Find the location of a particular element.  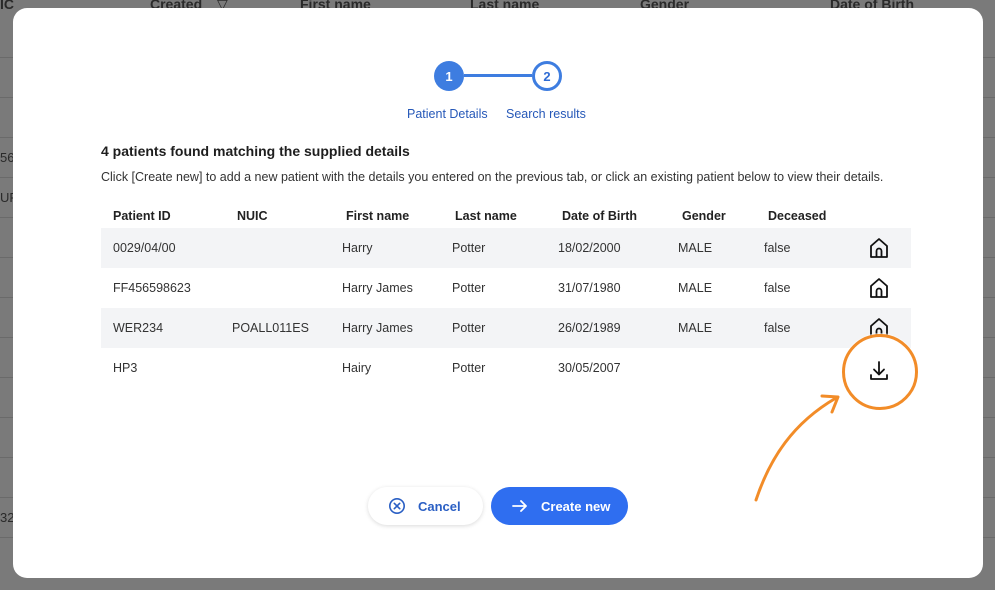

cell-nuic: POALL011ES is located at coordinates (270, 328).